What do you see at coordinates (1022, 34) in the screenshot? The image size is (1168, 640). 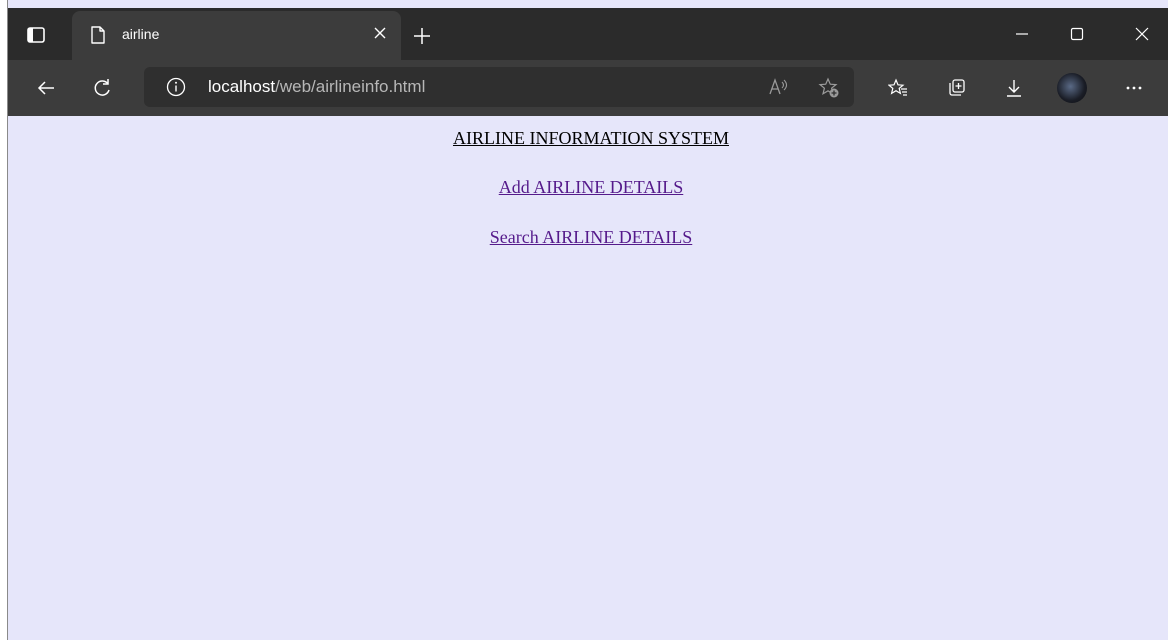 I see `minimize-icon` at bounding box center [1022, 34].